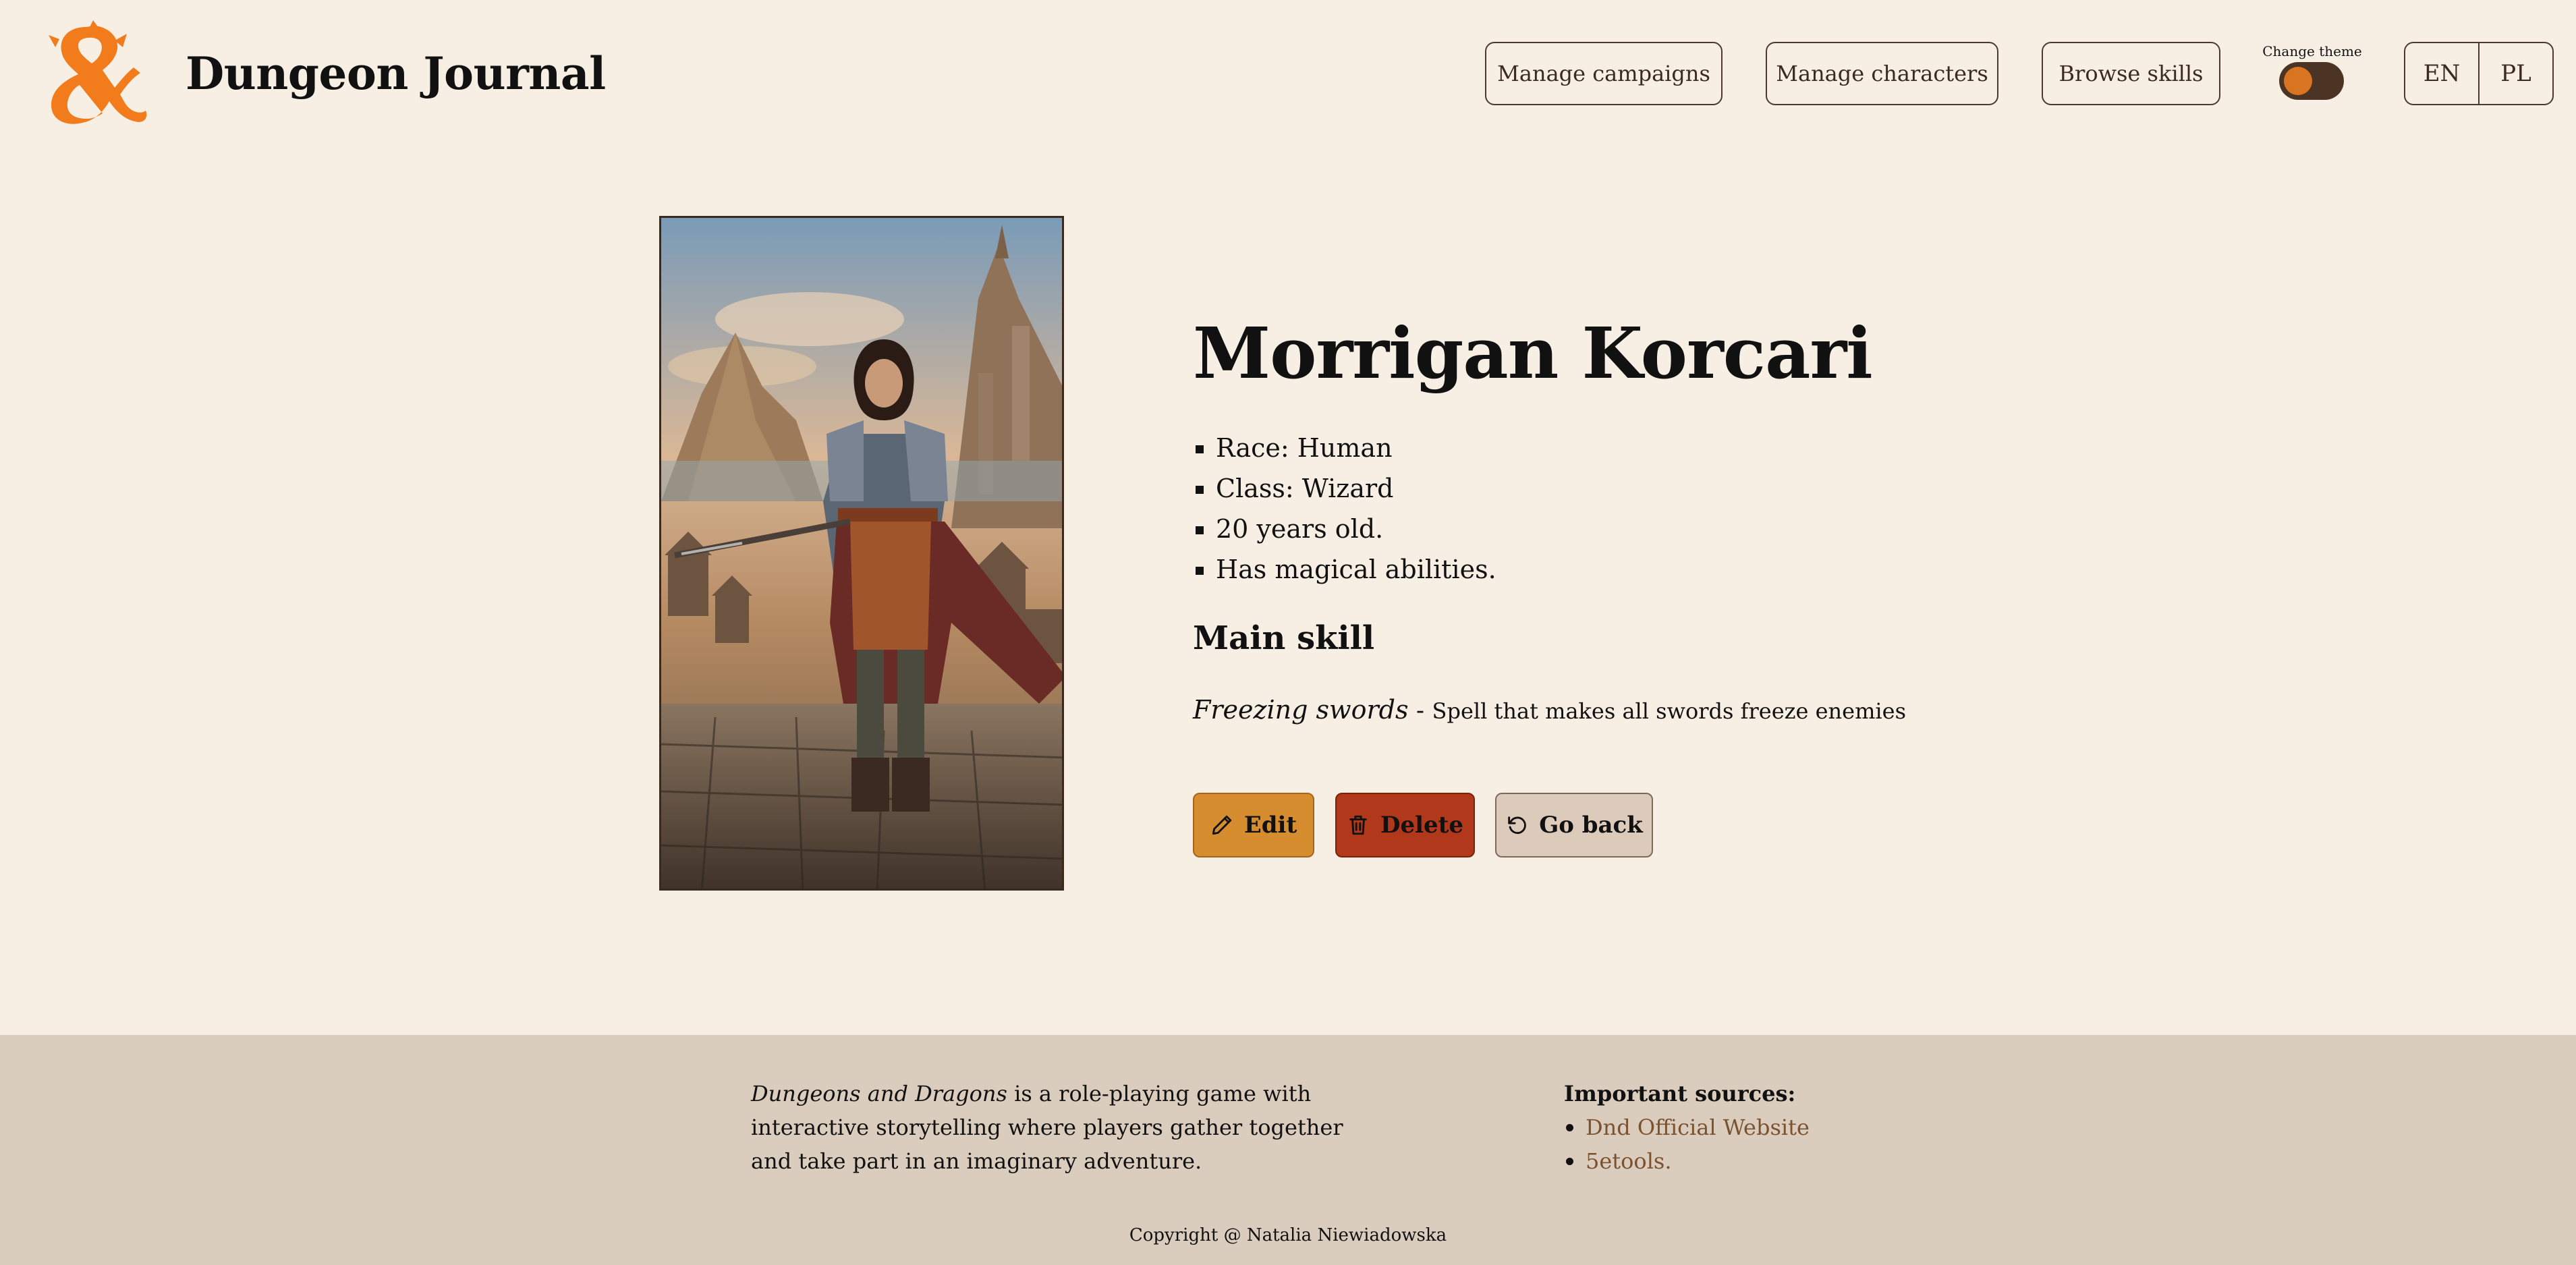 The image size is (2576, 1265). I want to click on delete-button-label: Delete, so click(1421, 826).